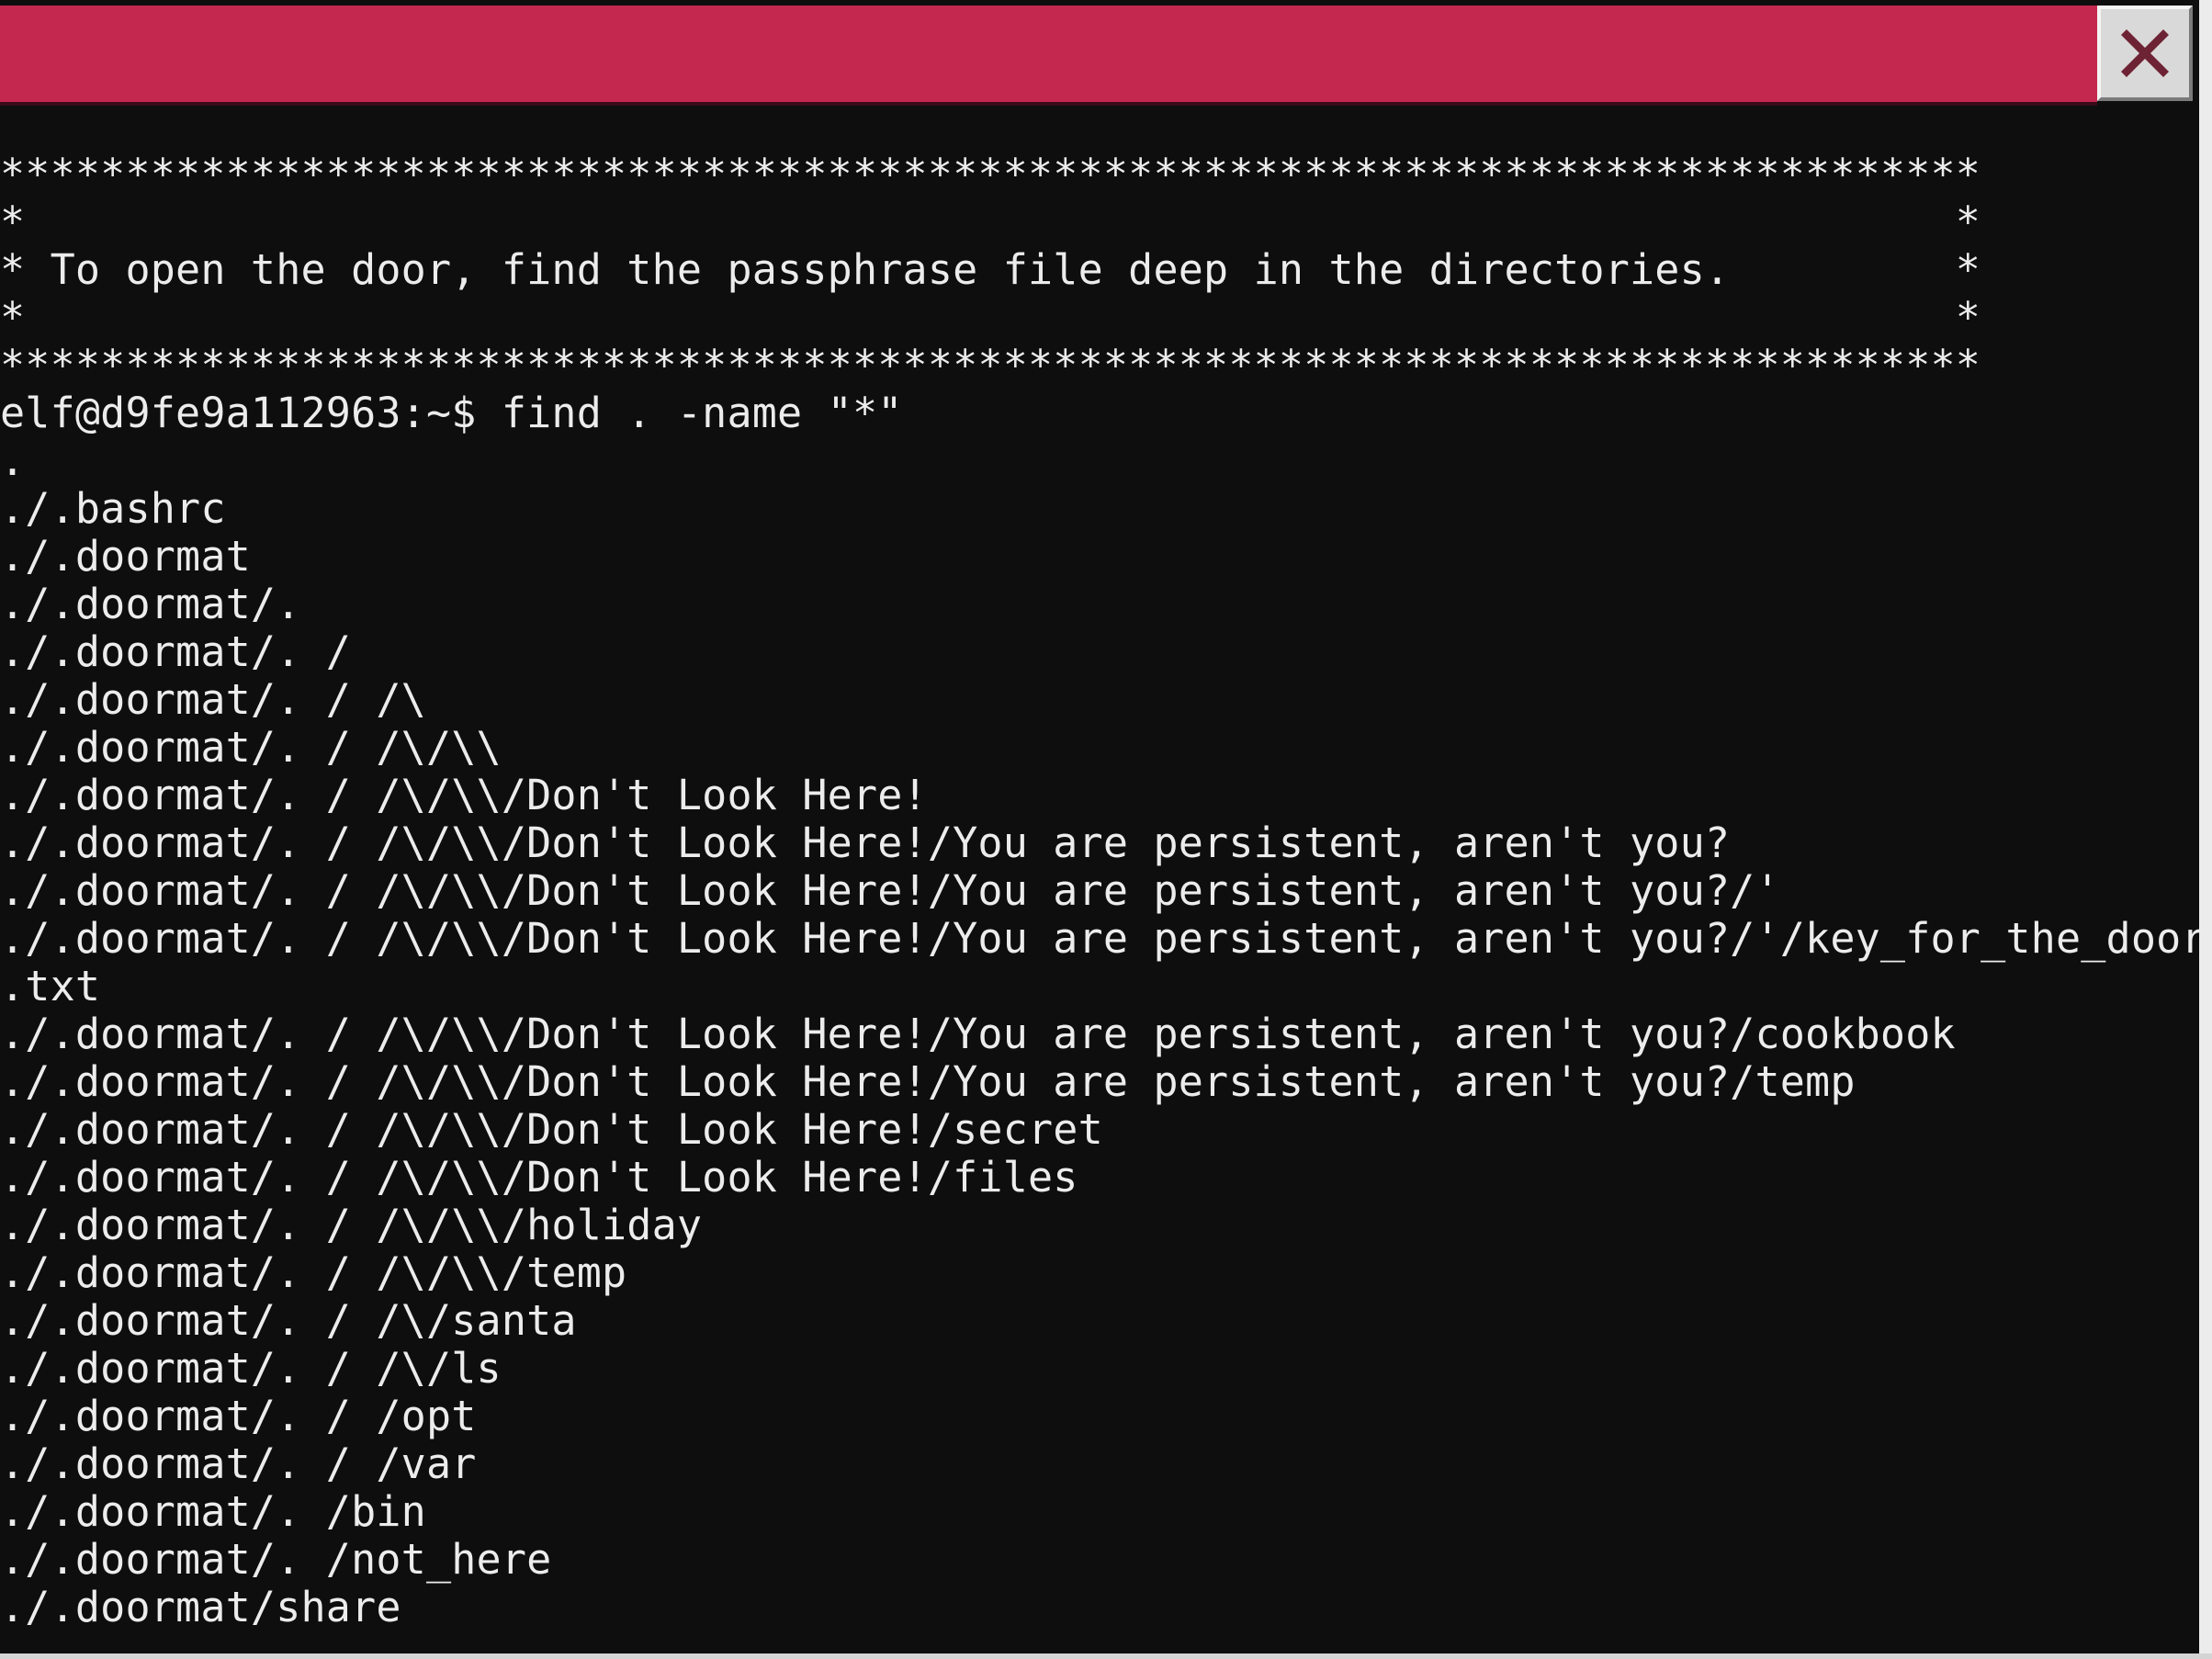 This screenshot has width=2212, height=1659. I want to click on output-line: ./.doormat/. / /\/\\/Don't Look Here!, so click(464, 795).